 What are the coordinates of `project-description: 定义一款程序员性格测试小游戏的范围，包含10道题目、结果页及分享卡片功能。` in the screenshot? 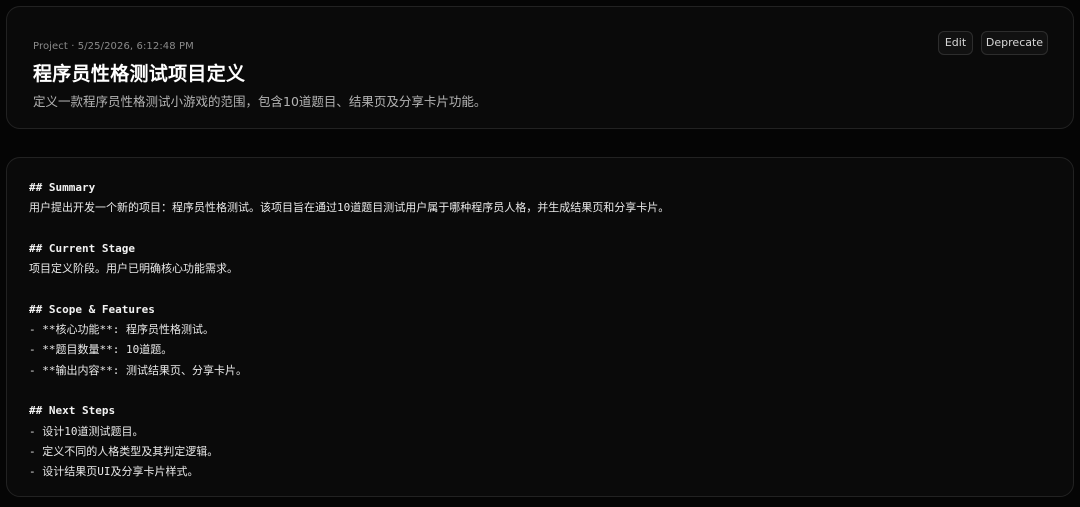 It's located at (260, 101).